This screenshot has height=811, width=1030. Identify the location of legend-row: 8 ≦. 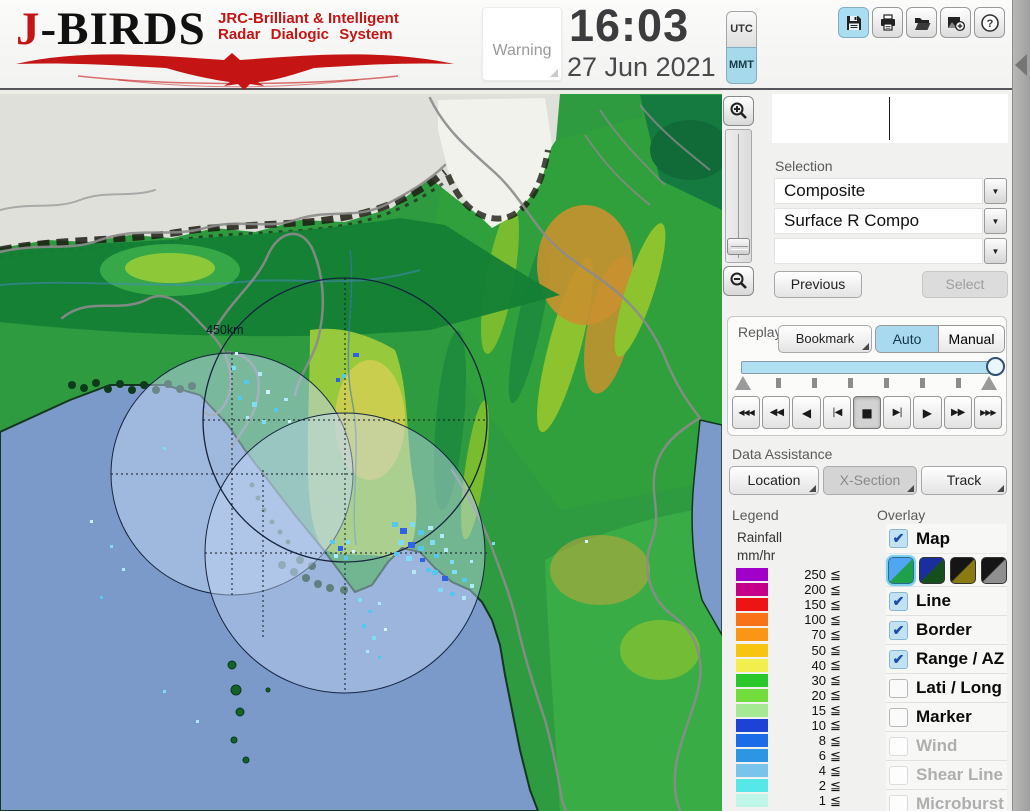
(801, 740).